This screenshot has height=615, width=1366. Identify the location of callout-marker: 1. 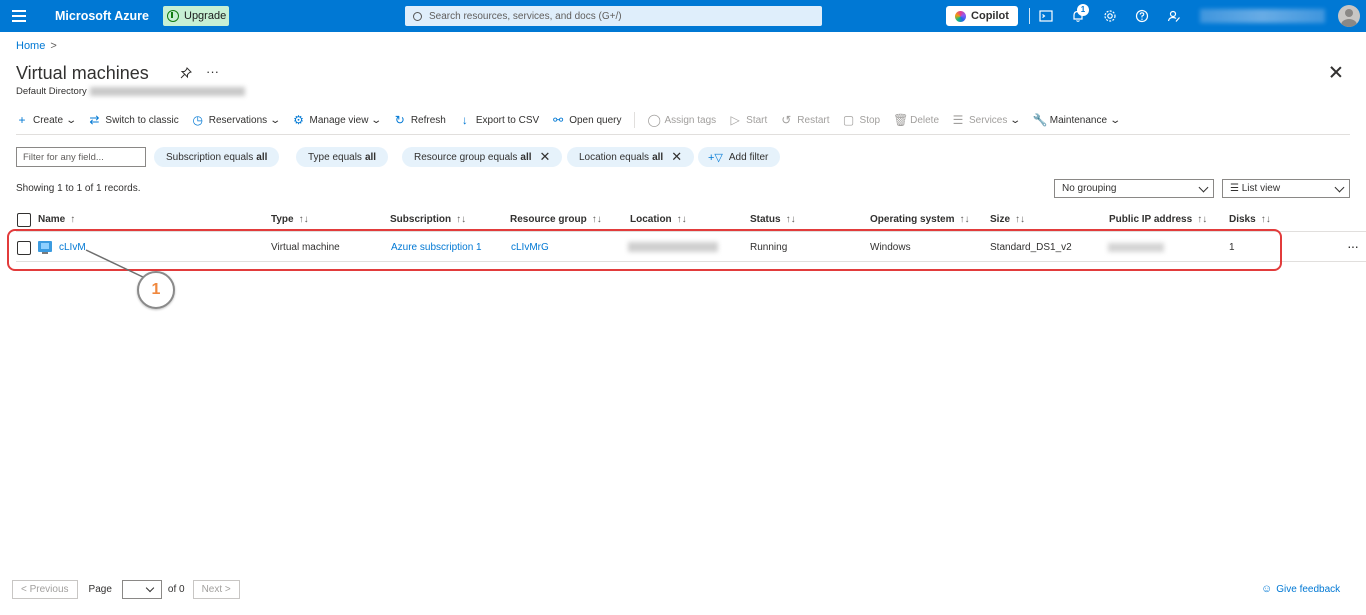
(156, 290).